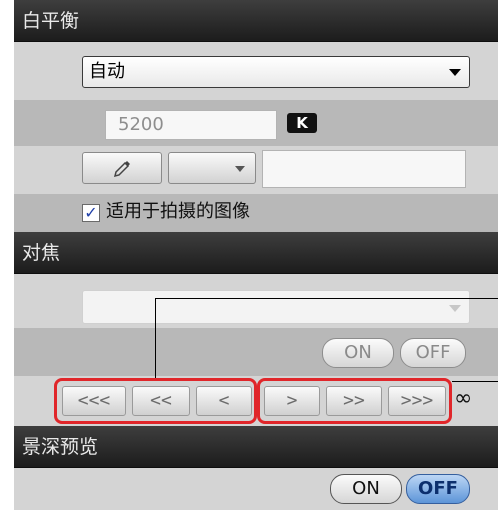  I want to click on dof-on-label: ON, so click(366, 488).